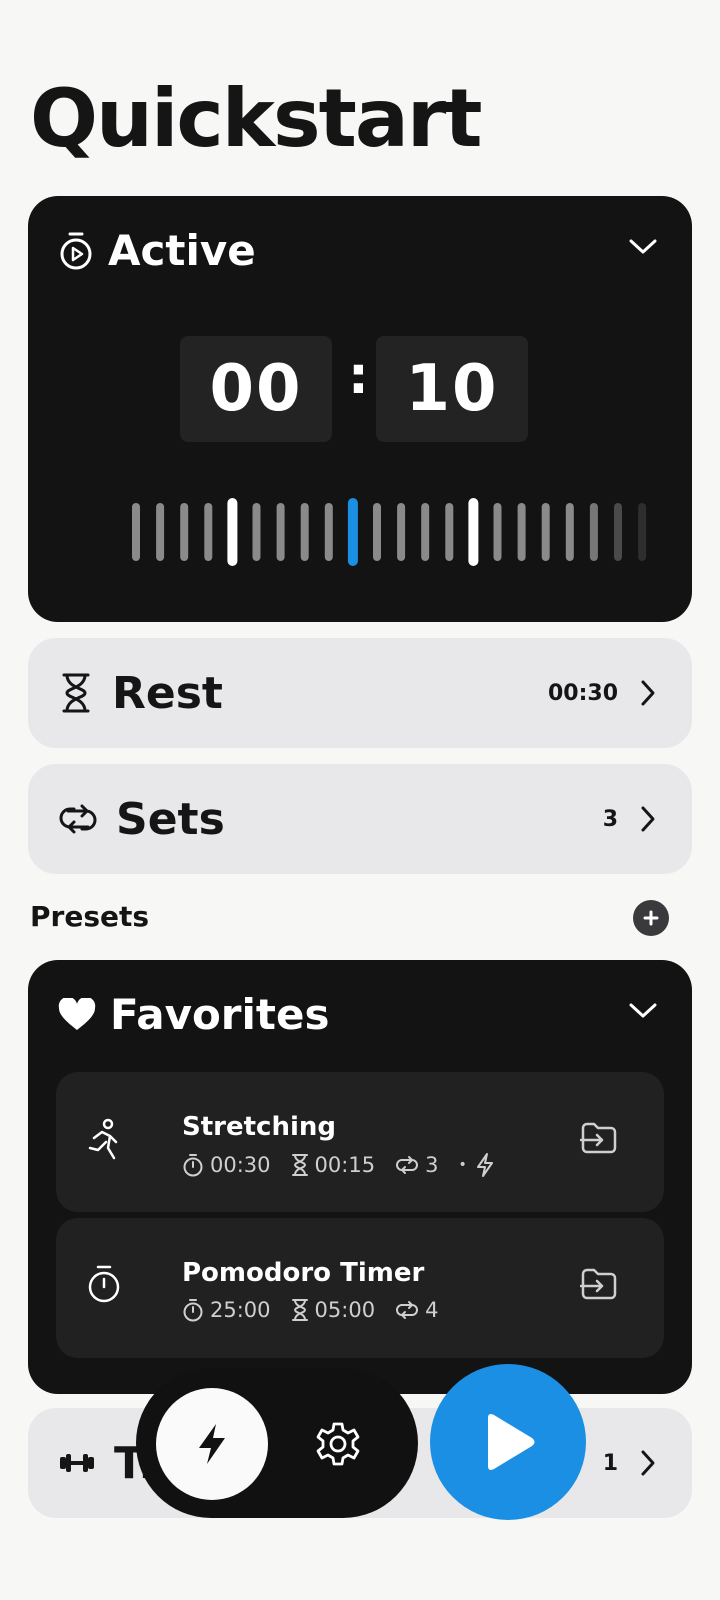  What do you see at coordinates (345, 1310) in the screenshot?
I see `preset-rest-time: 05:00` at bounding box center [345, 1310].